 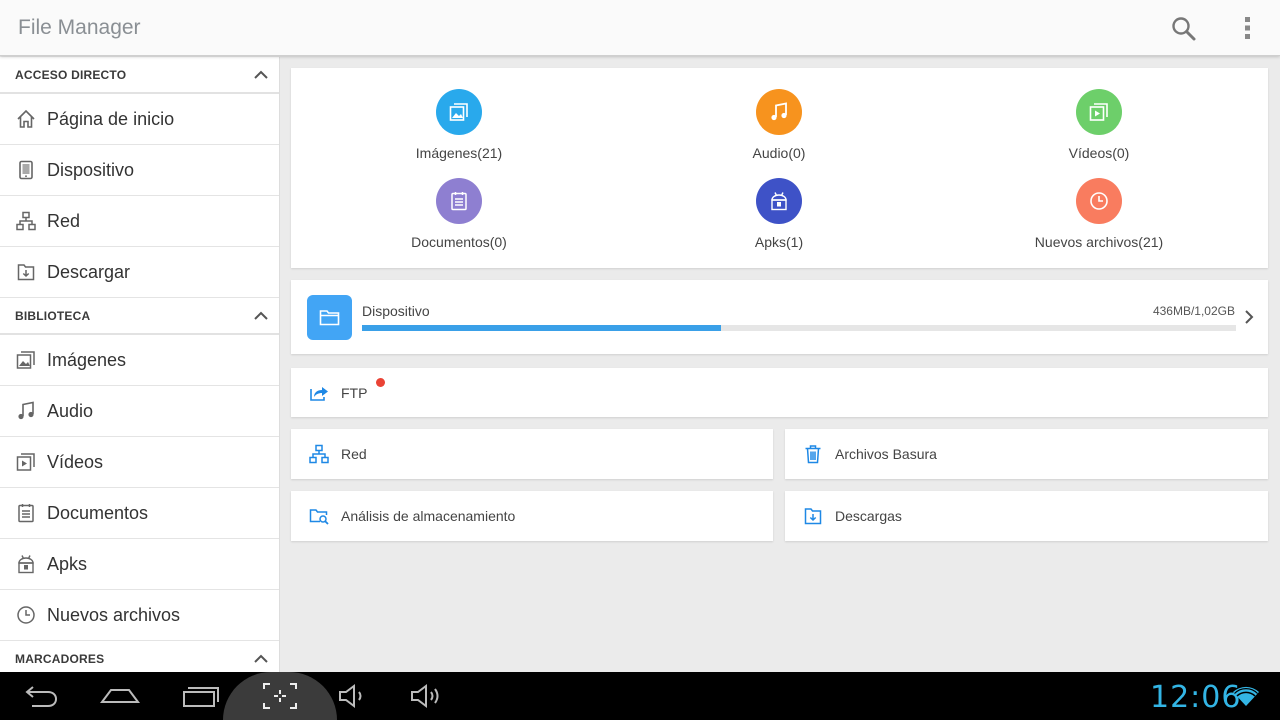 I want to click on sidebar-item-documents: Documentos, so click(x=139, y=513).